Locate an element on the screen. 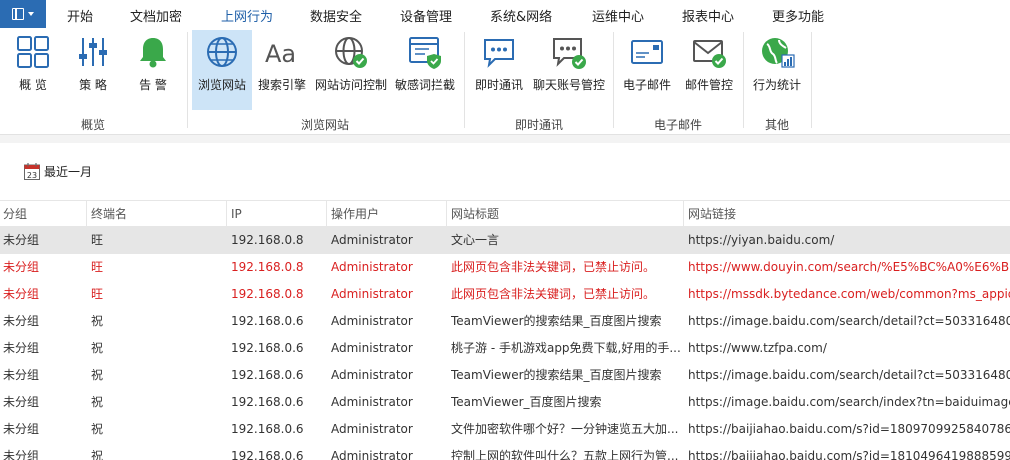  website-access-control-button: 网站访问控制 is located at coordinates (351, 70).